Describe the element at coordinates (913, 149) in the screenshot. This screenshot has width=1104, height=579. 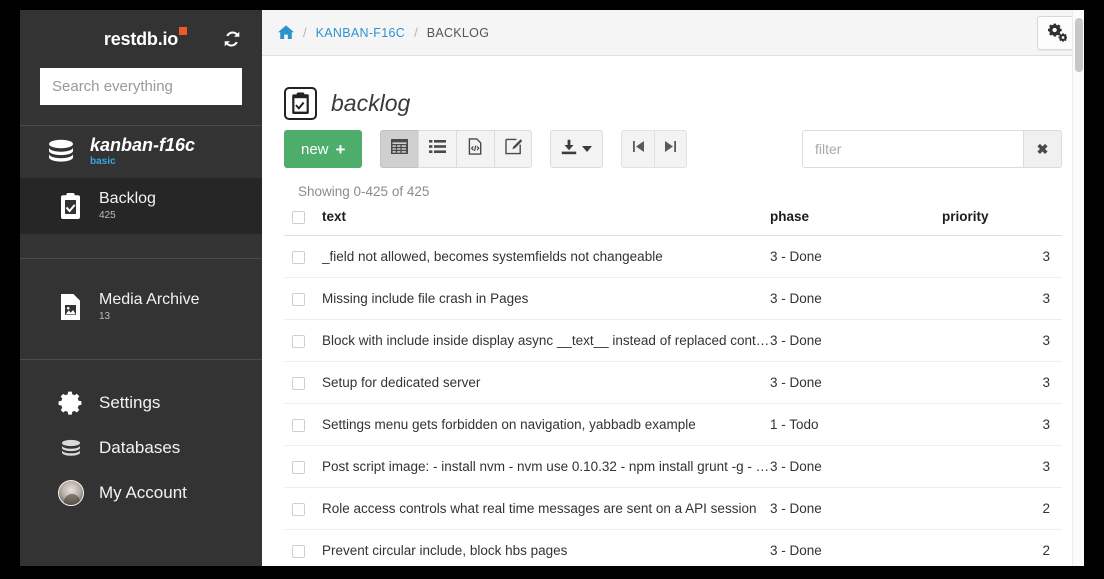
I see `filter-input` at that location.